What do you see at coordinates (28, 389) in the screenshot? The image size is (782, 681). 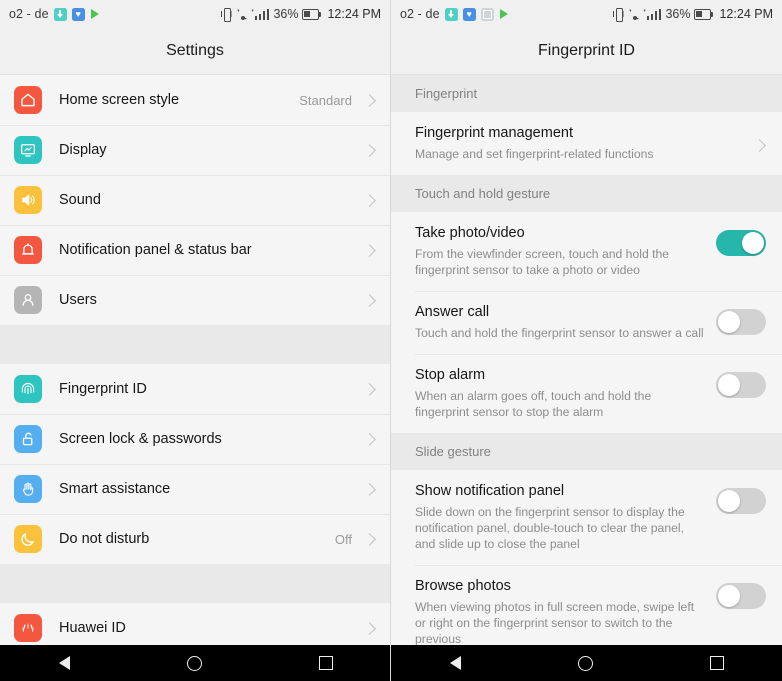 I see `fingerprint-icon` at bounding box center [28, 389].